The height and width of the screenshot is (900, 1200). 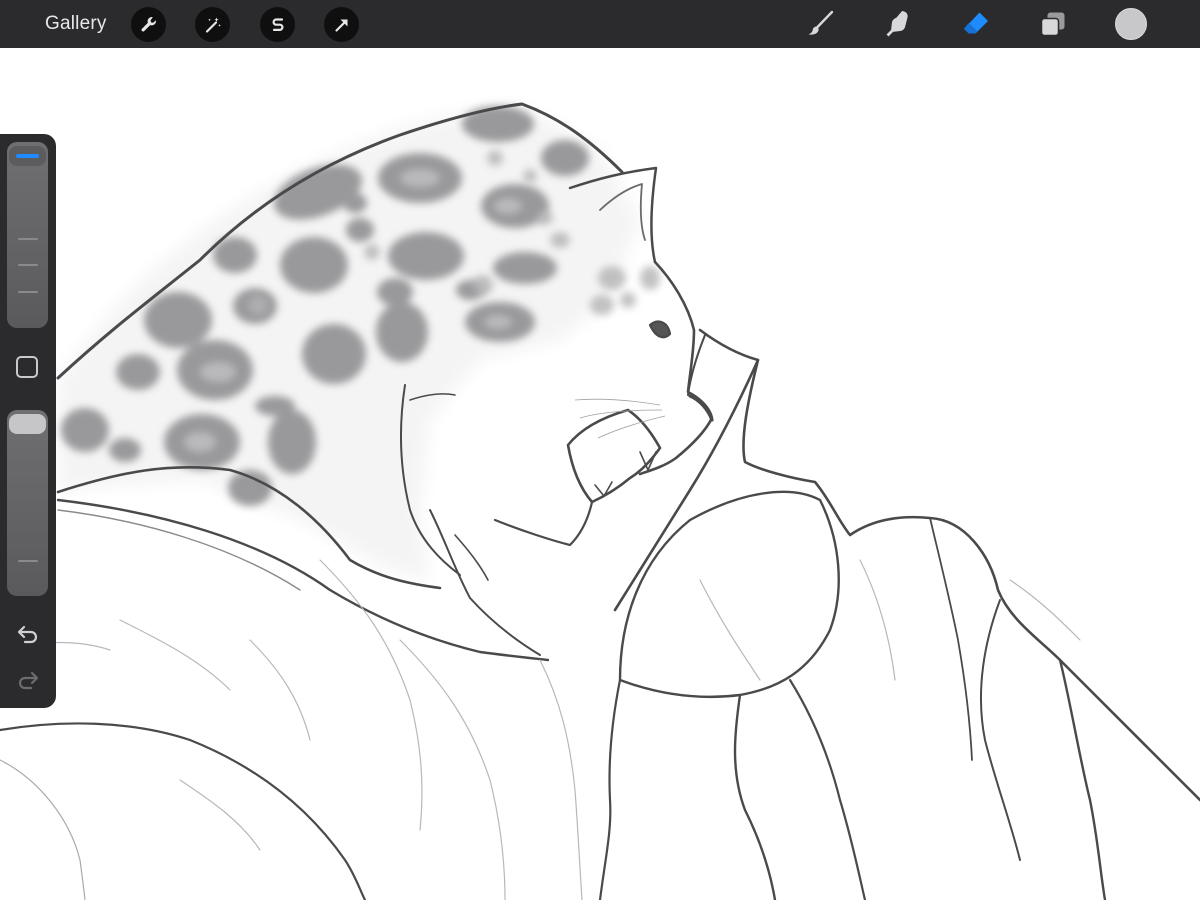 What do you see at coordinates (1131, 24) in the screenshot?
I see `color-picker-button` at bounding box center [1131, 24].